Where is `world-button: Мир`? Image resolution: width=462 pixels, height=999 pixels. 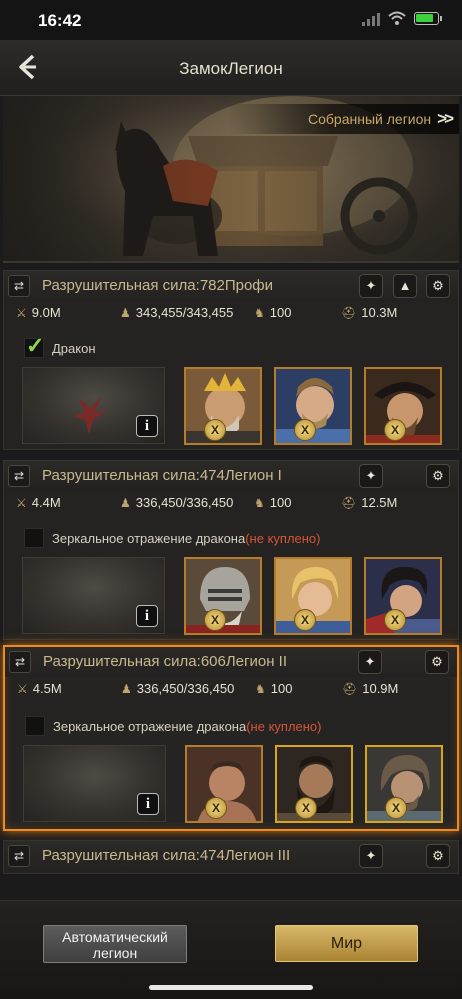 world-button: Мир is located at coordinates (346, 943).